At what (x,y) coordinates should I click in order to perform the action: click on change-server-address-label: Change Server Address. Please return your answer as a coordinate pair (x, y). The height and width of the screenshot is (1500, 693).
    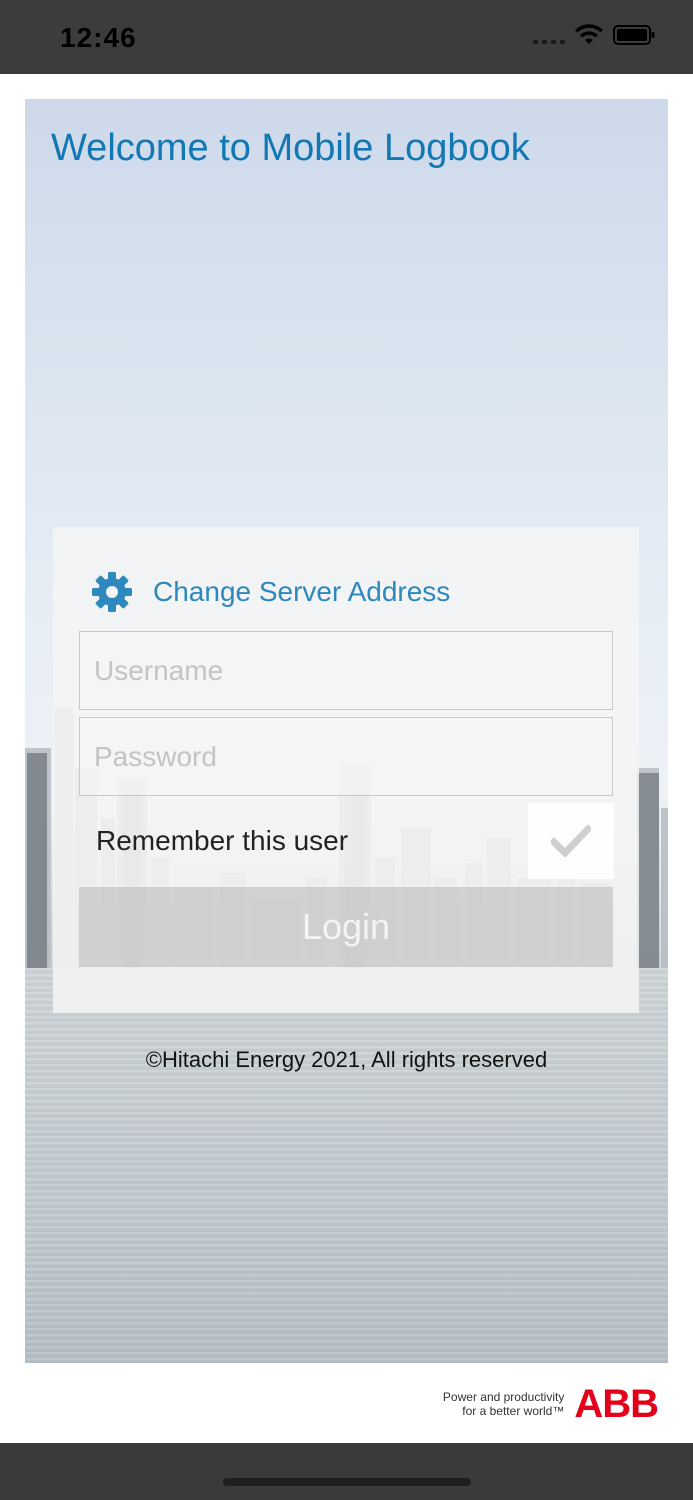
    Looking at the image, I should click on (302, 591).